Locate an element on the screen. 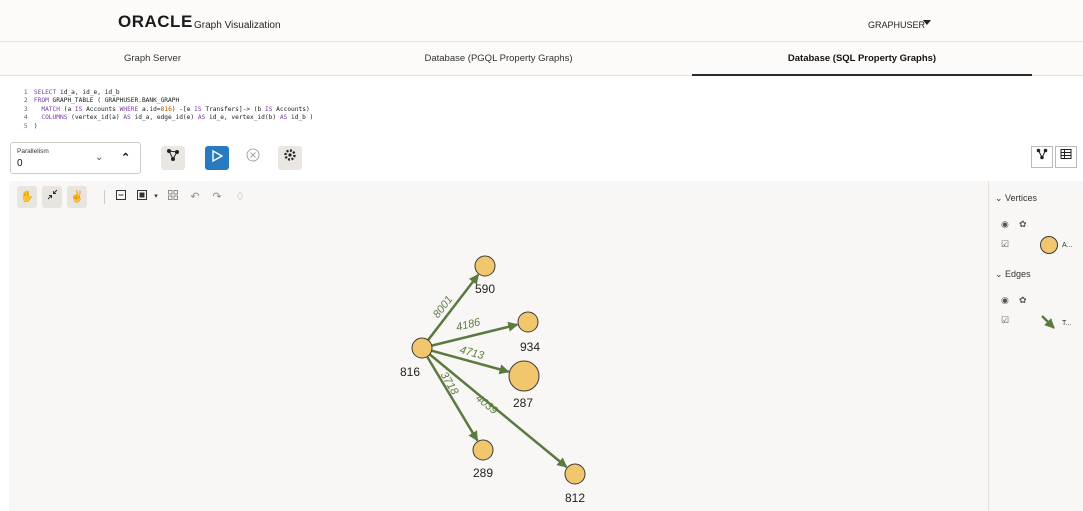  query-toolbar: Parallelism 0 ⌄ ⌃ is located at coordinates (541, 158).